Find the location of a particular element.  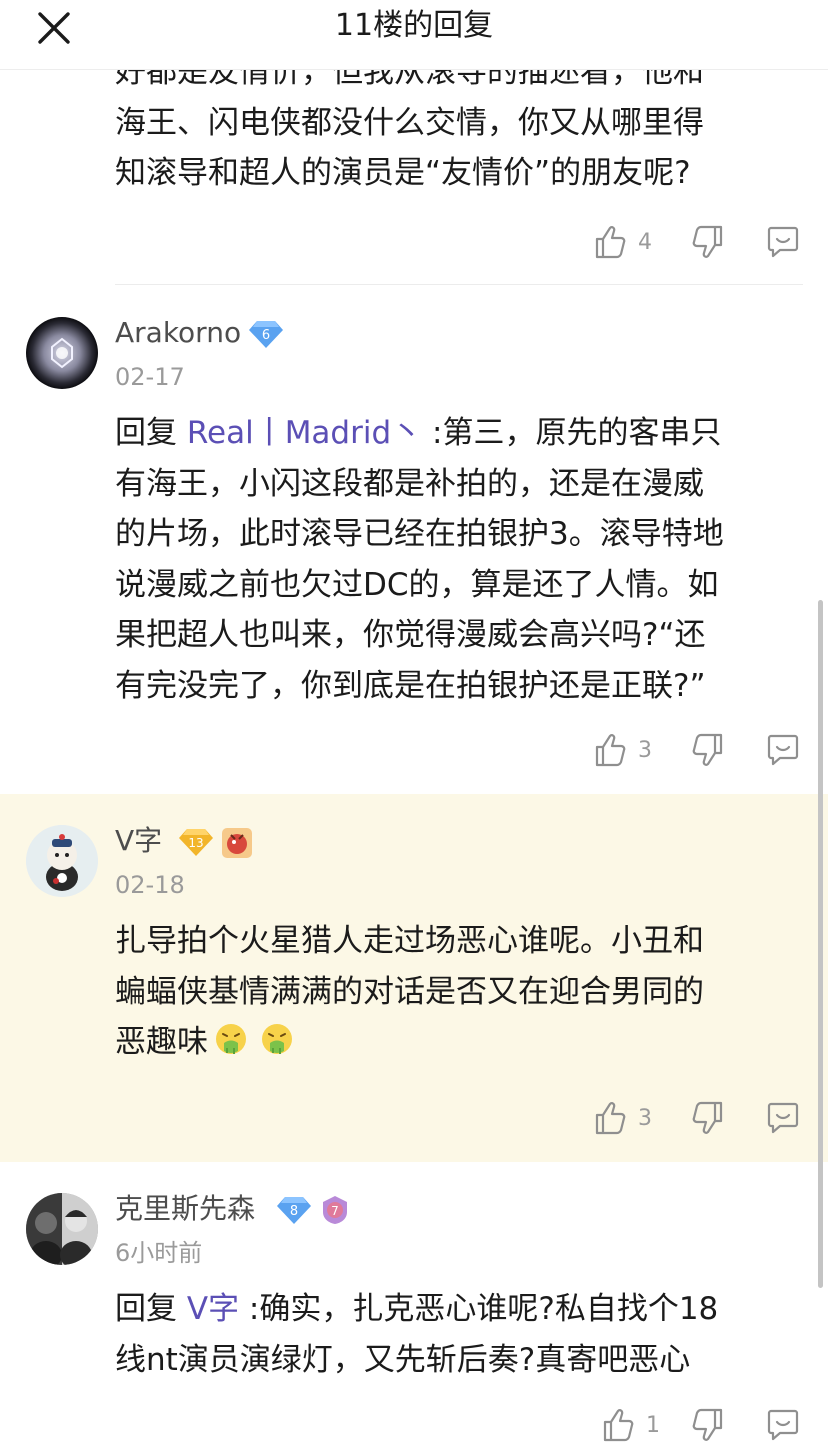

fan-medal-icon: 7 is located at coordinates (335, 1210).